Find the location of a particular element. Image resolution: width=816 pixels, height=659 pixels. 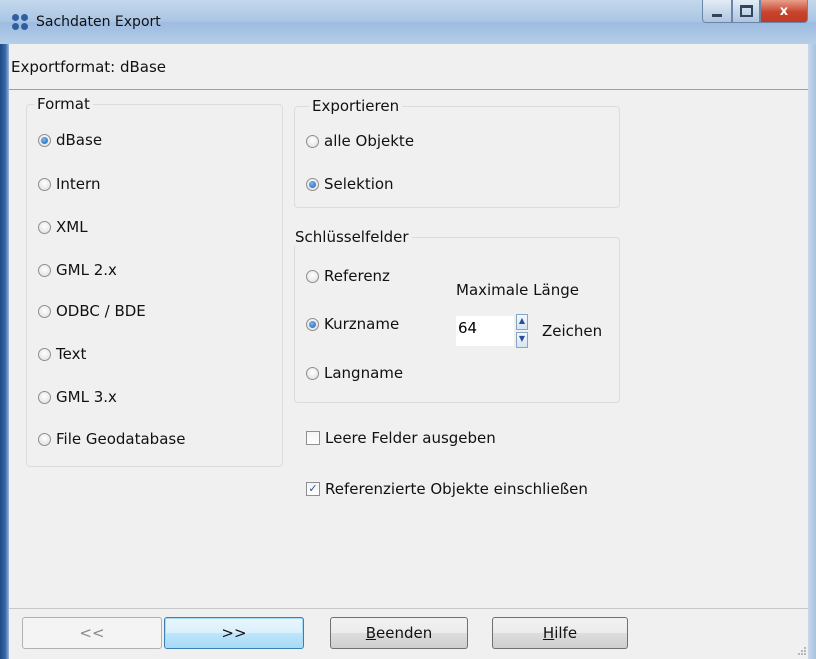

window-frame-left is located at coordinates (4, 351).